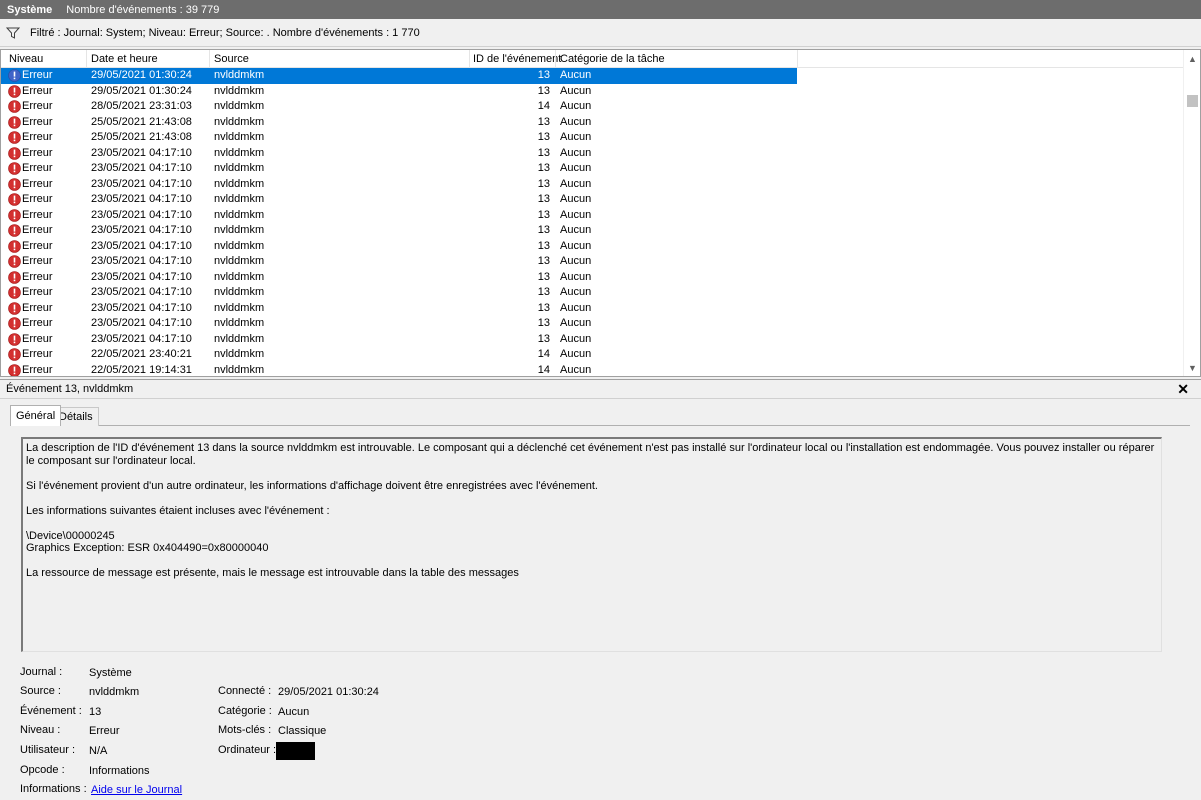 The width and height of the screenshot is (1201, 800). What do you see at coordinates (104, 731) in the screenshot?
I see `level-value: Erreur` at bounding box center [104, 731].